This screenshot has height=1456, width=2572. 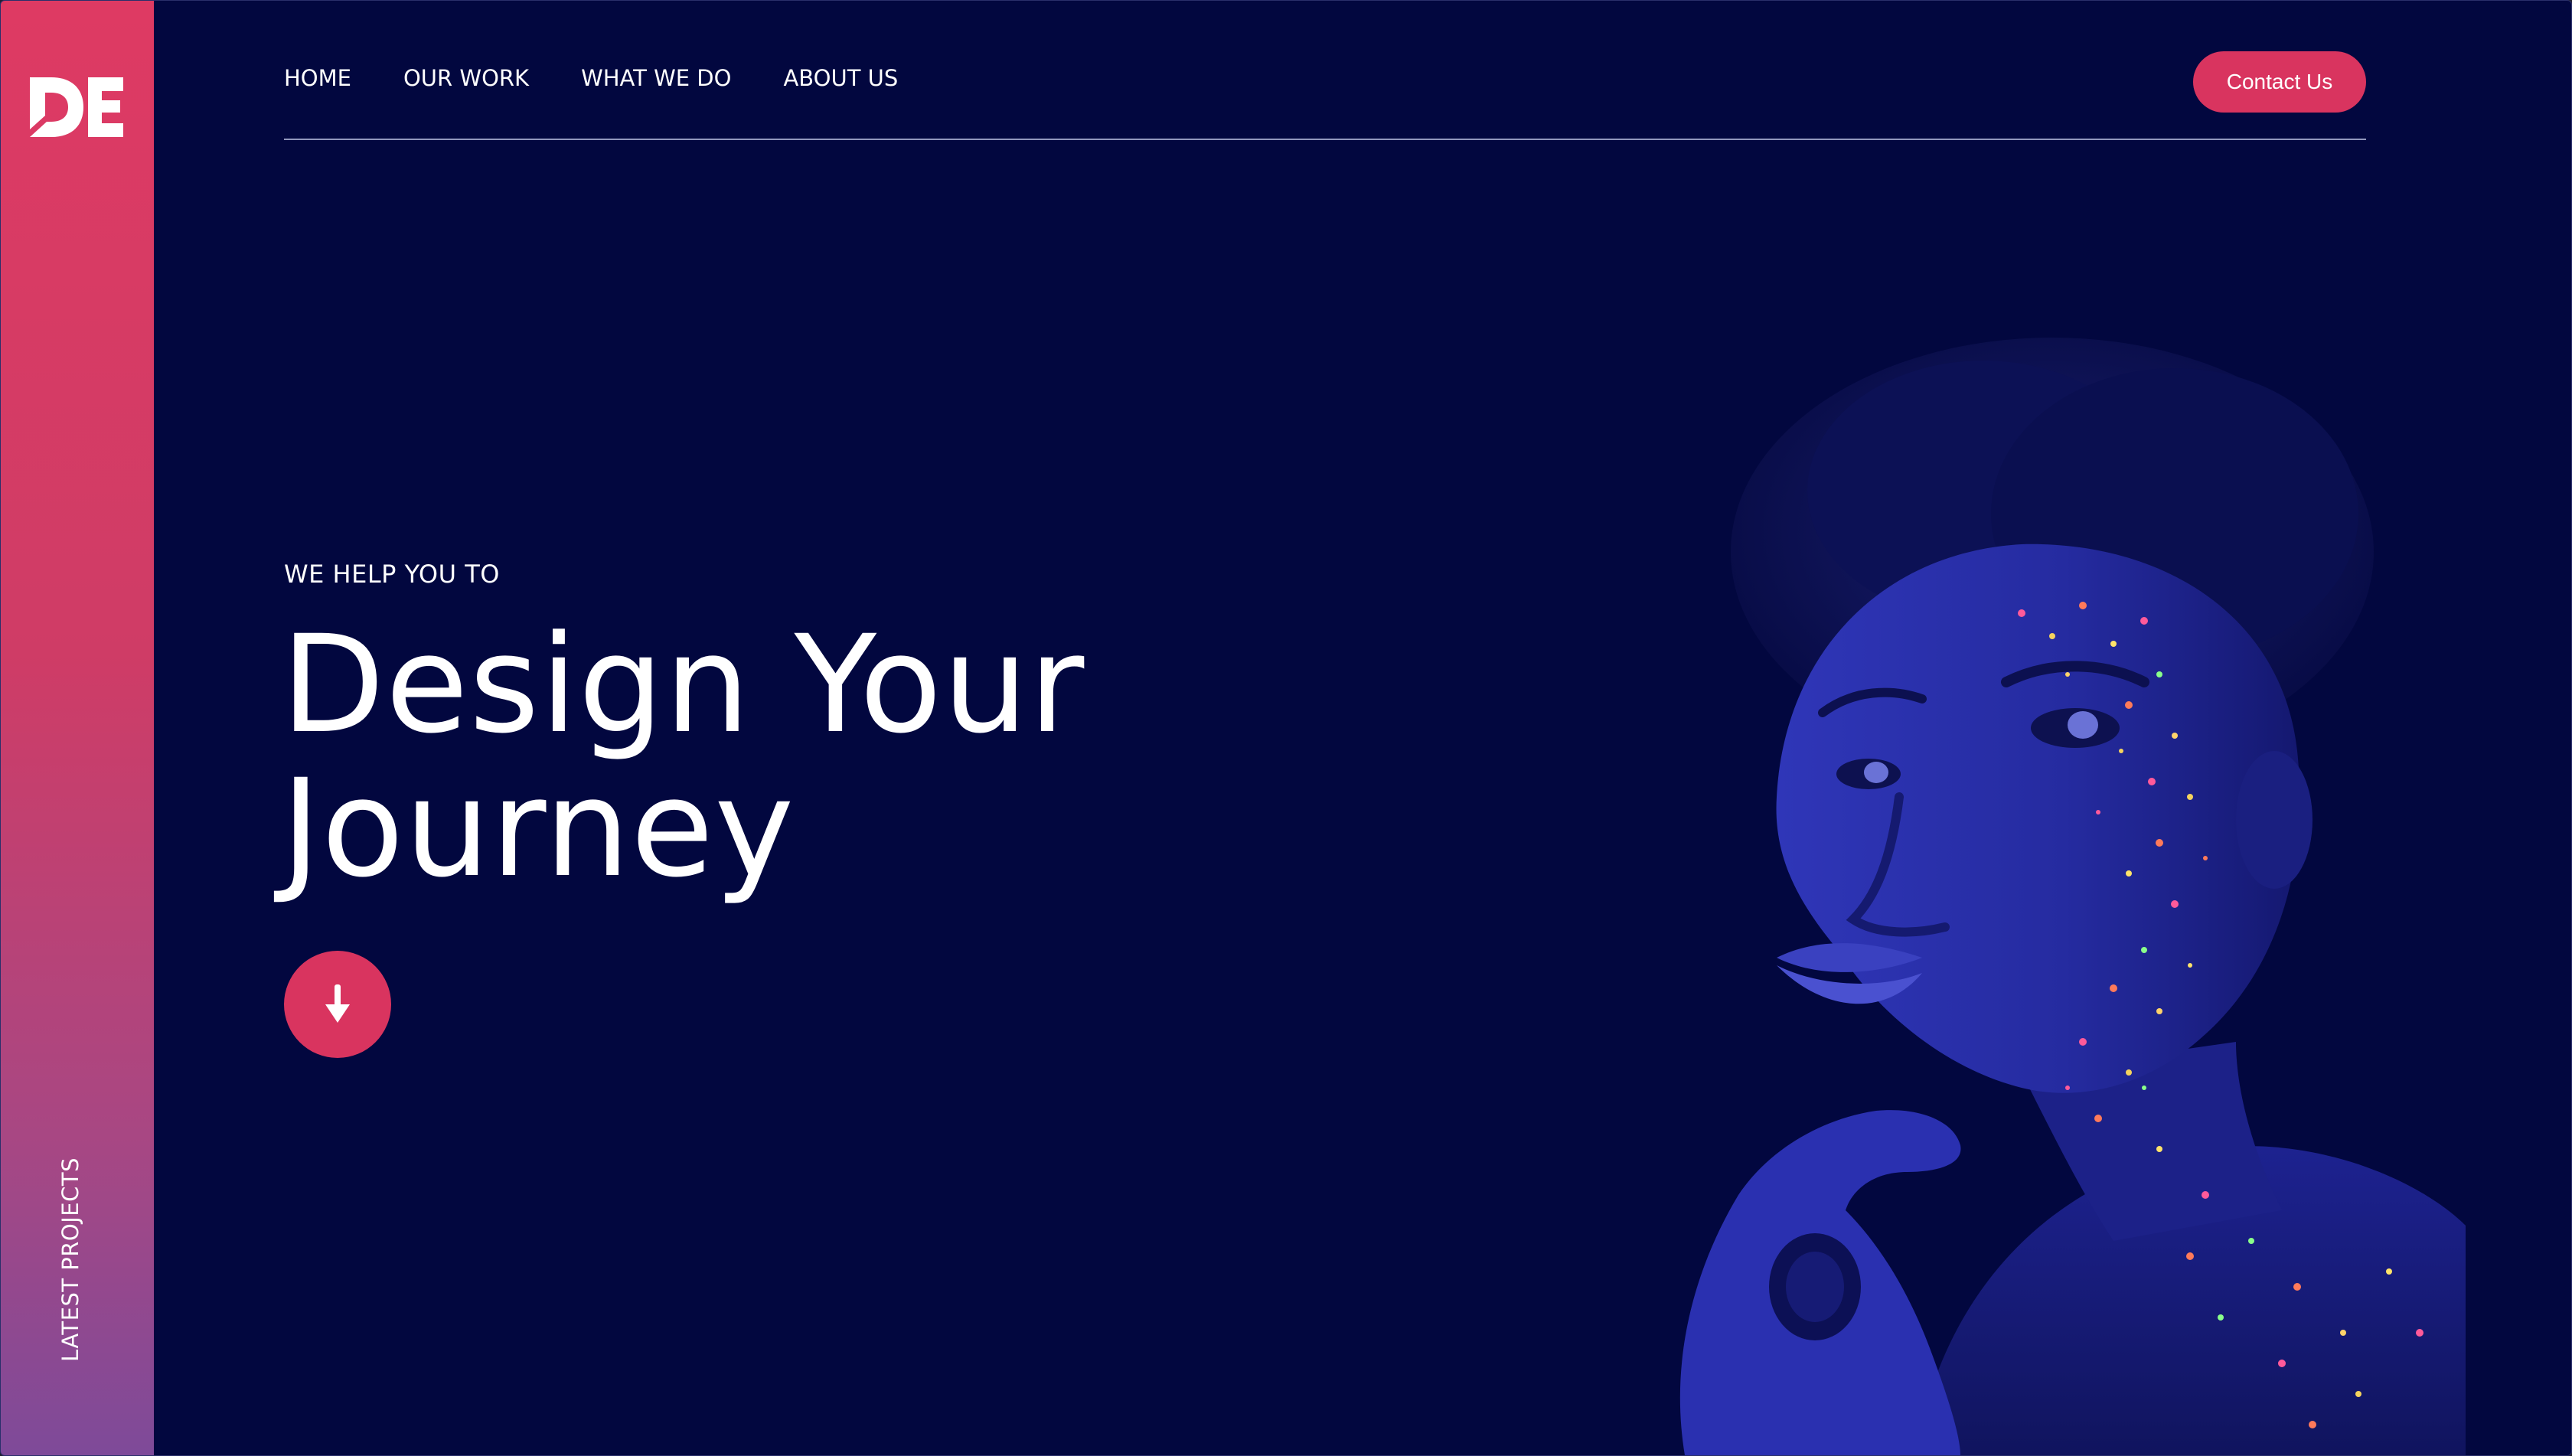 I want to click on hero-headline-line-2: Journey, so click(x=538, y=828).